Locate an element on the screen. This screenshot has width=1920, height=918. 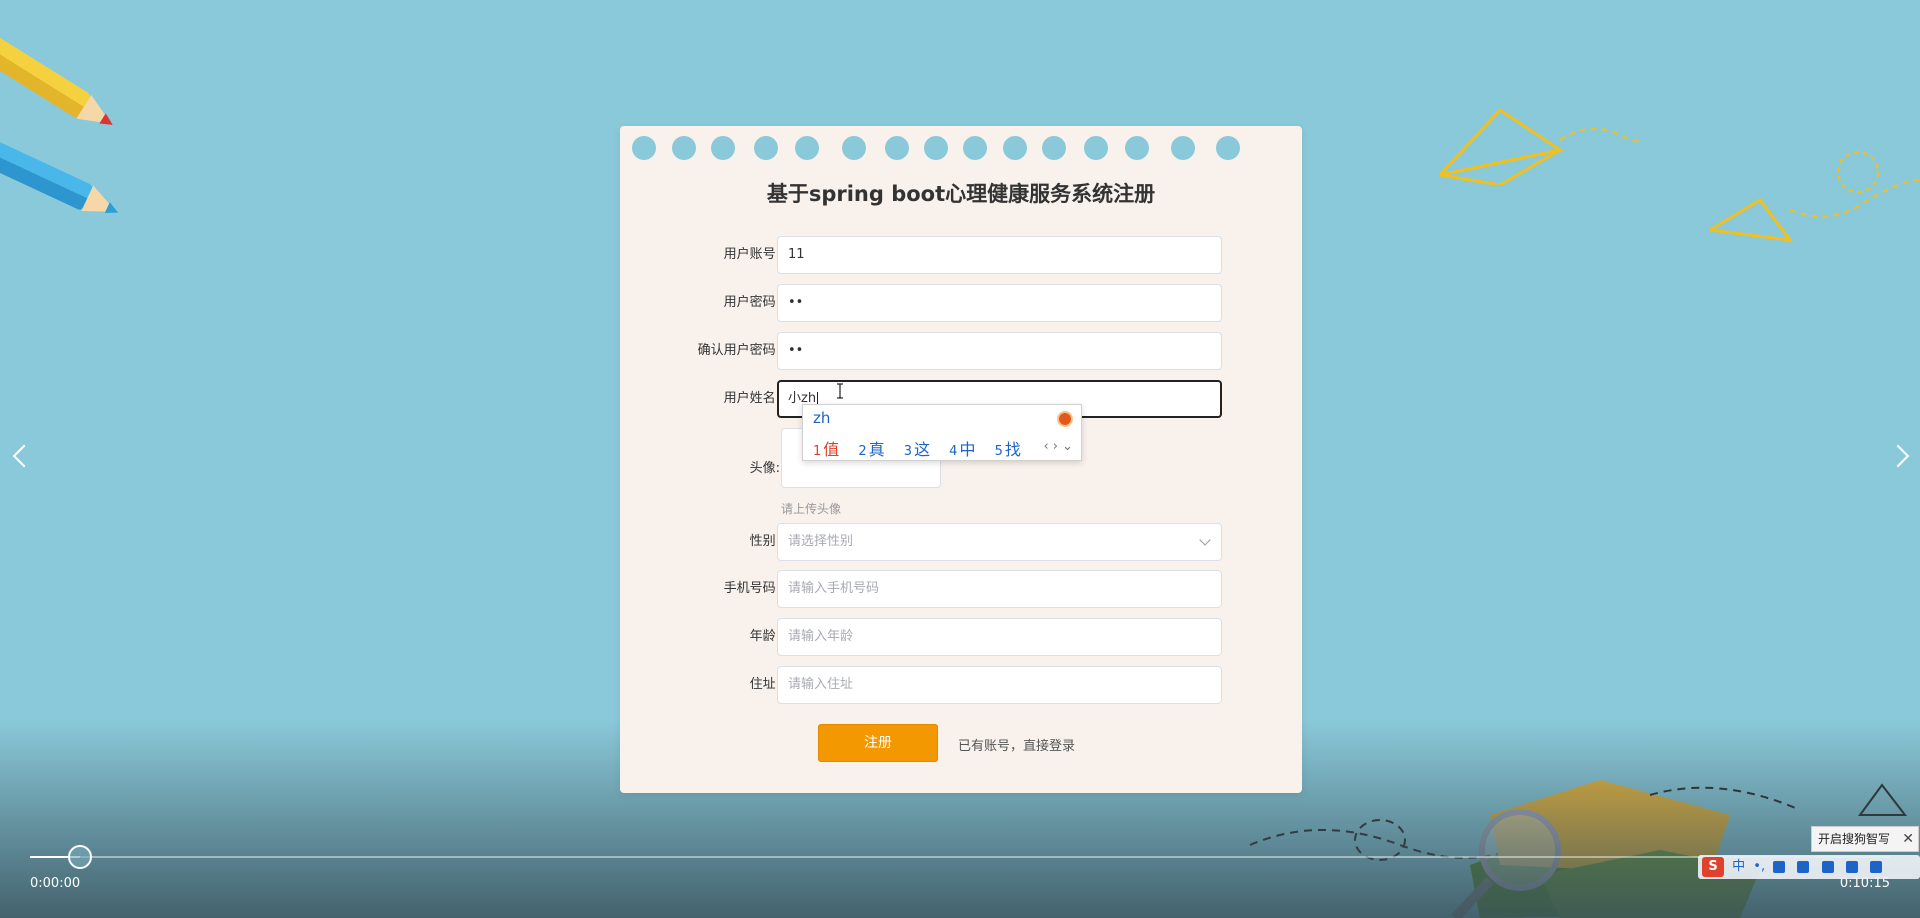
gender-label: 性别: is located at coordinates (764, 541).